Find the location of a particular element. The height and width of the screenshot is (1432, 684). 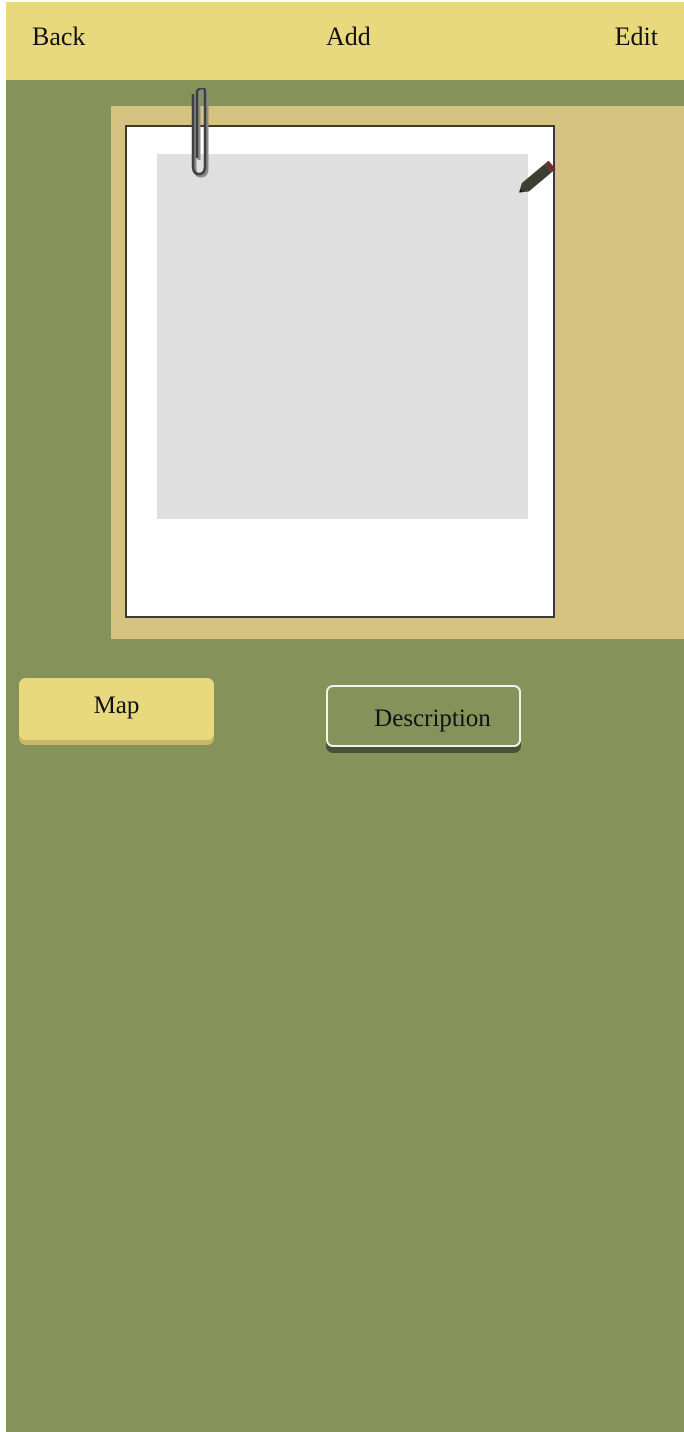

map-tab-label: Map is located at coordinates (116, 705).